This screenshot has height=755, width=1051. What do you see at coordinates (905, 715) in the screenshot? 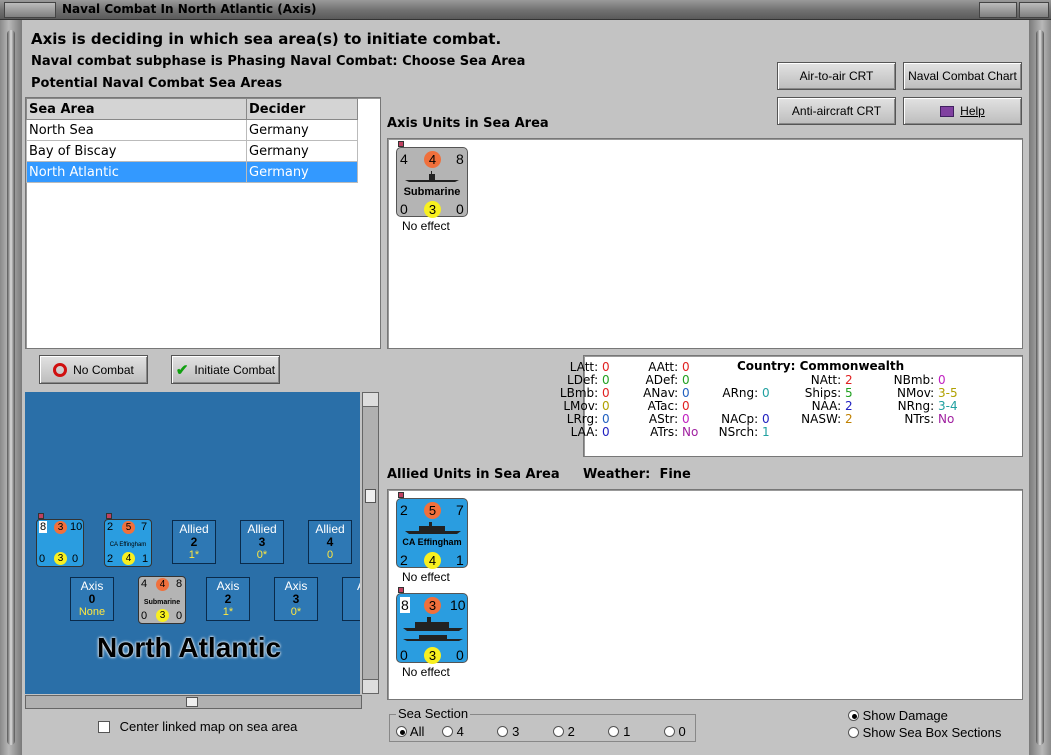
I see `show-damage-label: Show Damage` at bounding box center [905, 715].